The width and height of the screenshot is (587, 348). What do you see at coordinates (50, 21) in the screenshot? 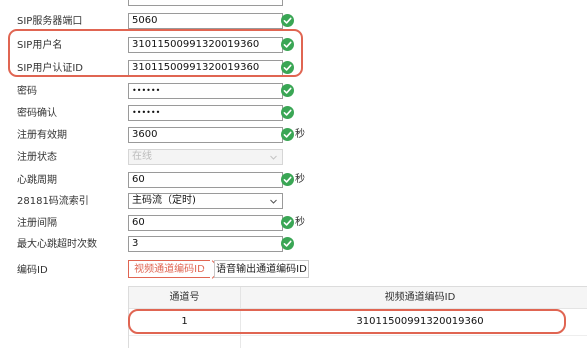
I see `sip-server-port-label: SIP服务器端口` at bounding box center [50, 21].